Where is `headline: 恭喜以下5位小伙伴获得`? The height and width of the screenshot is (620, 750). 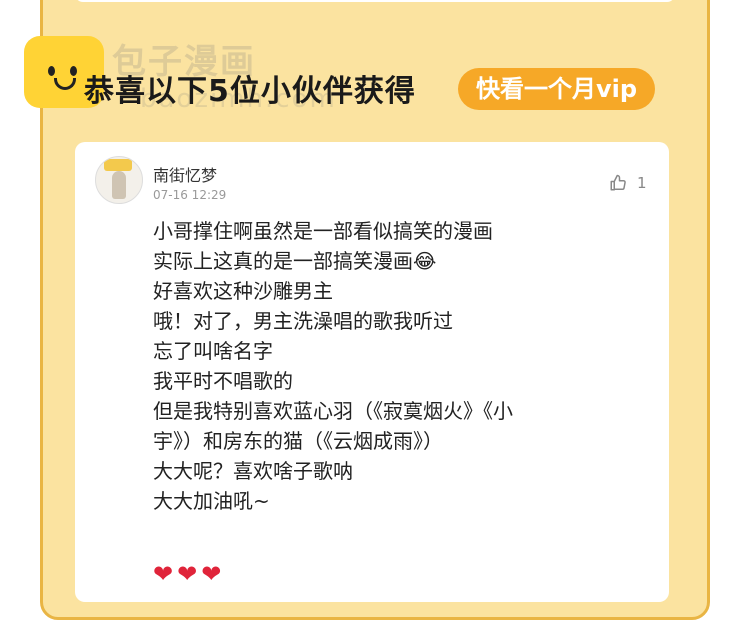 headline: 恭喜以下5位小伙伴获得 is located at coordinates (250, 91).